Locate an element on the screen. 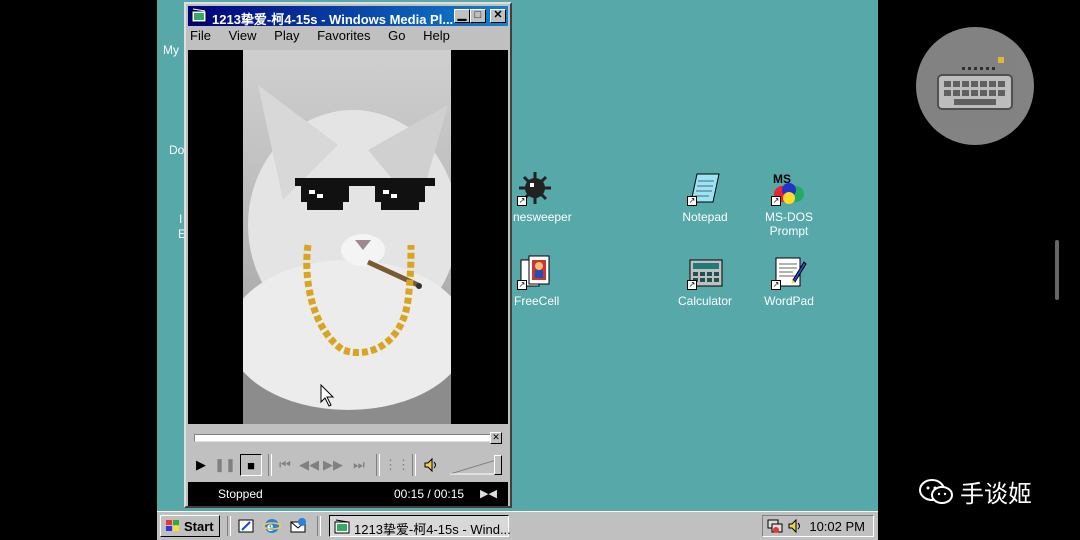 Image resolution: width=1080 pixels, height=540 pixels. next-icon: ⏭ is located at coordinates (359, 464).